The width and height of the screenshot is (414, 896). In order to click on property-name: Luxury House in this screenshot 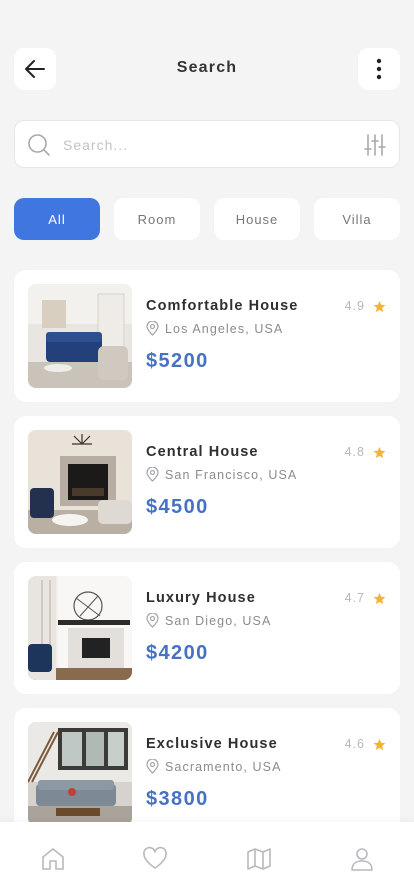, I will do `click(201, 598)`.